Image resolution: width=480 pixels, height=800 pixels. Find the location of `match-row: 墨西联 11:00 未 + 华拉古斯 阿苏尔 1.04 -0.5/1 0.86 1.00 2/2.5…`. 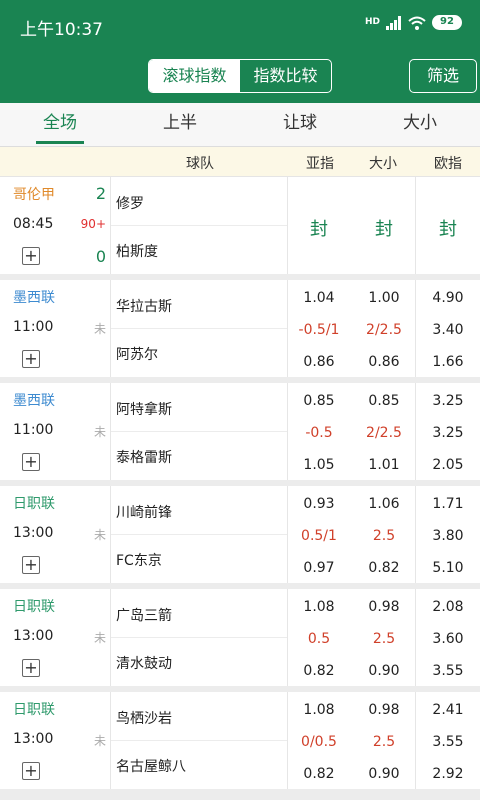

match-row: 墨西联 11:00 未 + 华拉古斯 阿苏尔 1.04 -0.5/1 0.86 1.00 2/2.5… is located at coordinates (240, 328).